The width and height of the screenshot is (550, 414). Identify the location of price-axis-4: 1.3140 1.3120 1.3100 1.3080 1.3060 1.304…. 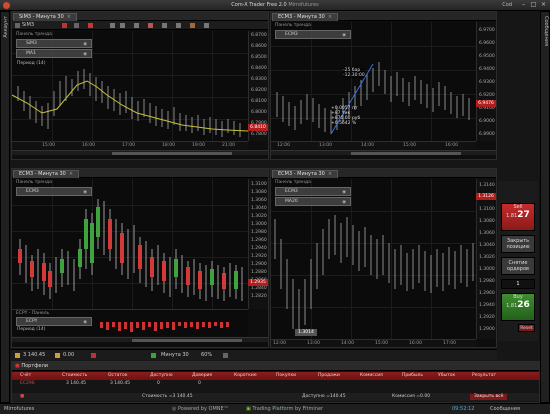
(486, 259).